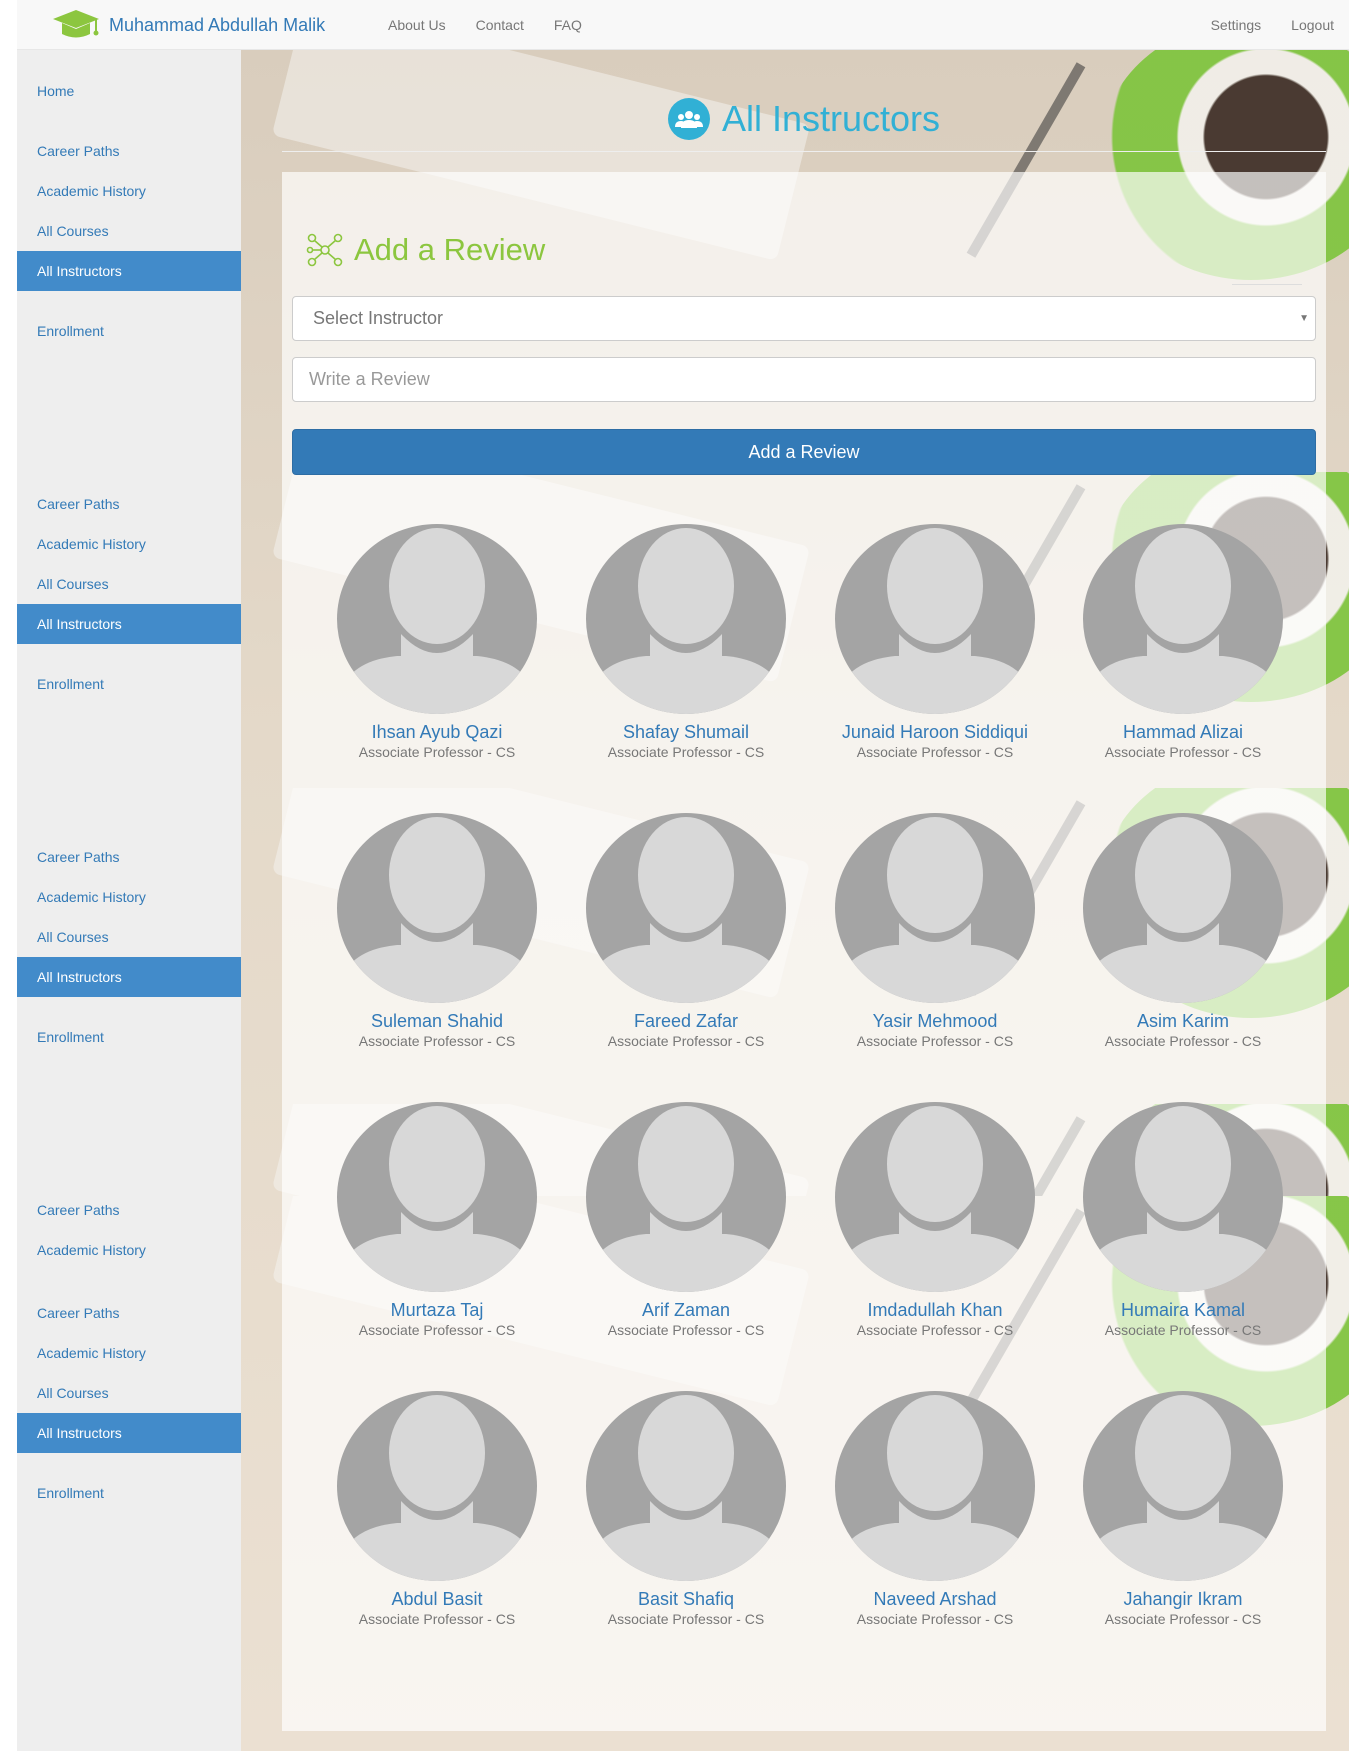 The width and height of the screenshot is (1349, 1751). I want to click on instructor-select-placeholder: Select Instructor, so click(378, 318).